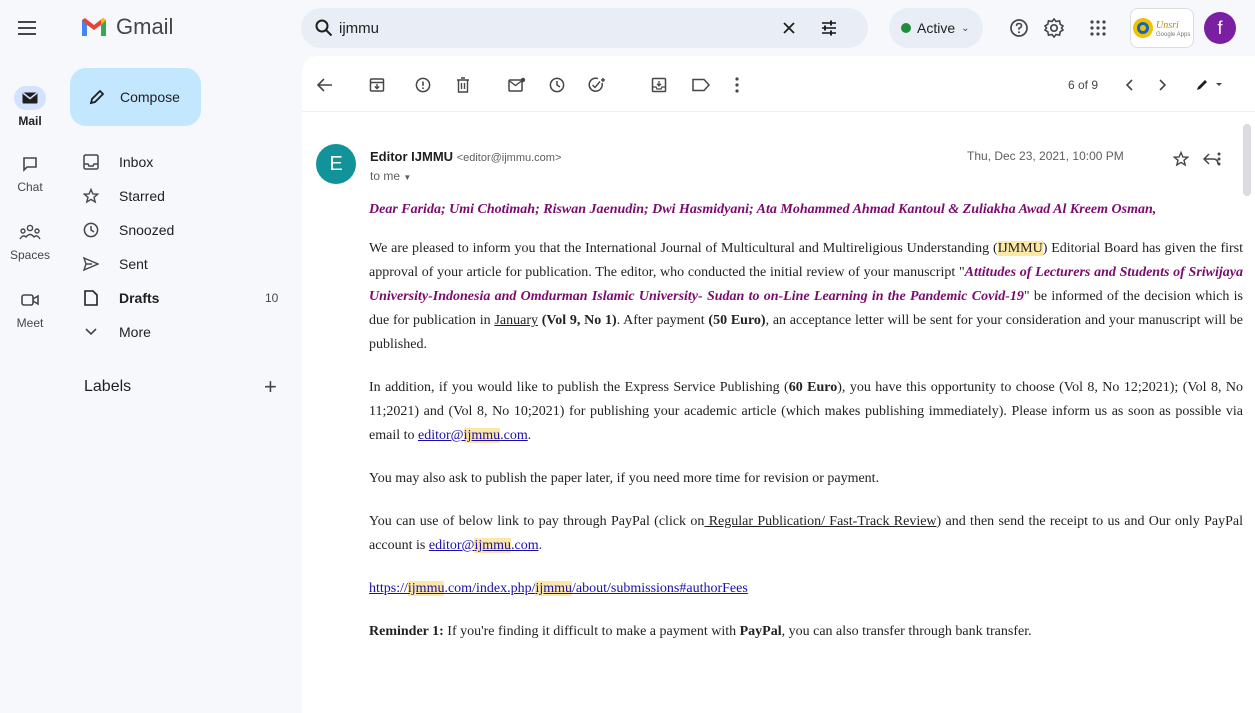  What do you see at coordinates (492, 545) in the screenshot?
I see `link-highlight: ijmmu` at bounding box center [492, 545].